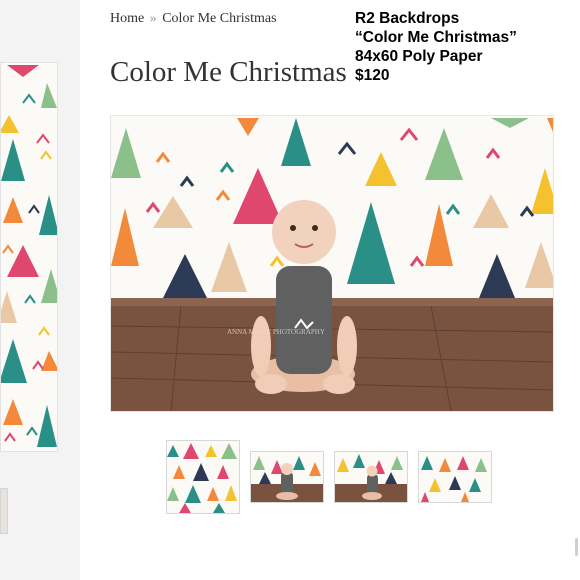  What do you see at coordinates (419, 56) in the screenshot?
I see `size-material-label: 84x60 Poly Paper` at bounding box center [419, 56].